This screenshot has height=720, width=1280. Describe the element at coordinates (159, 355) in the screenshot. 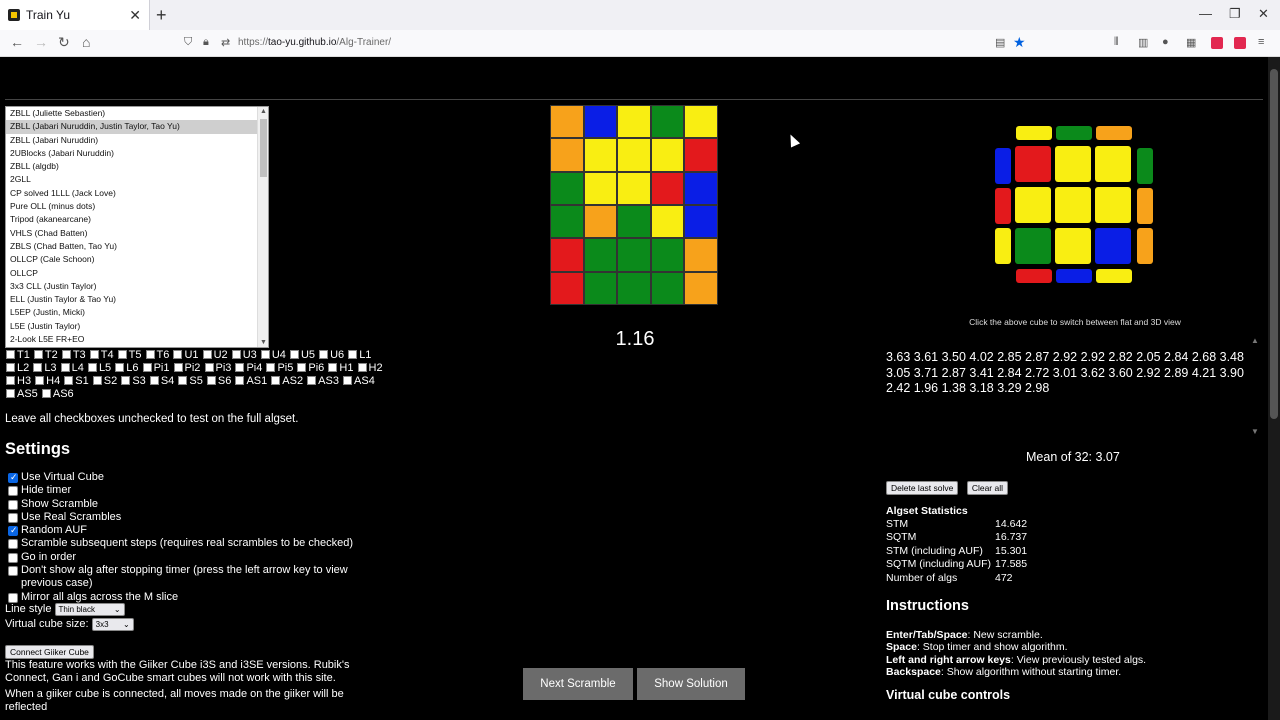

I see `case-checkbox: T6` at that location.